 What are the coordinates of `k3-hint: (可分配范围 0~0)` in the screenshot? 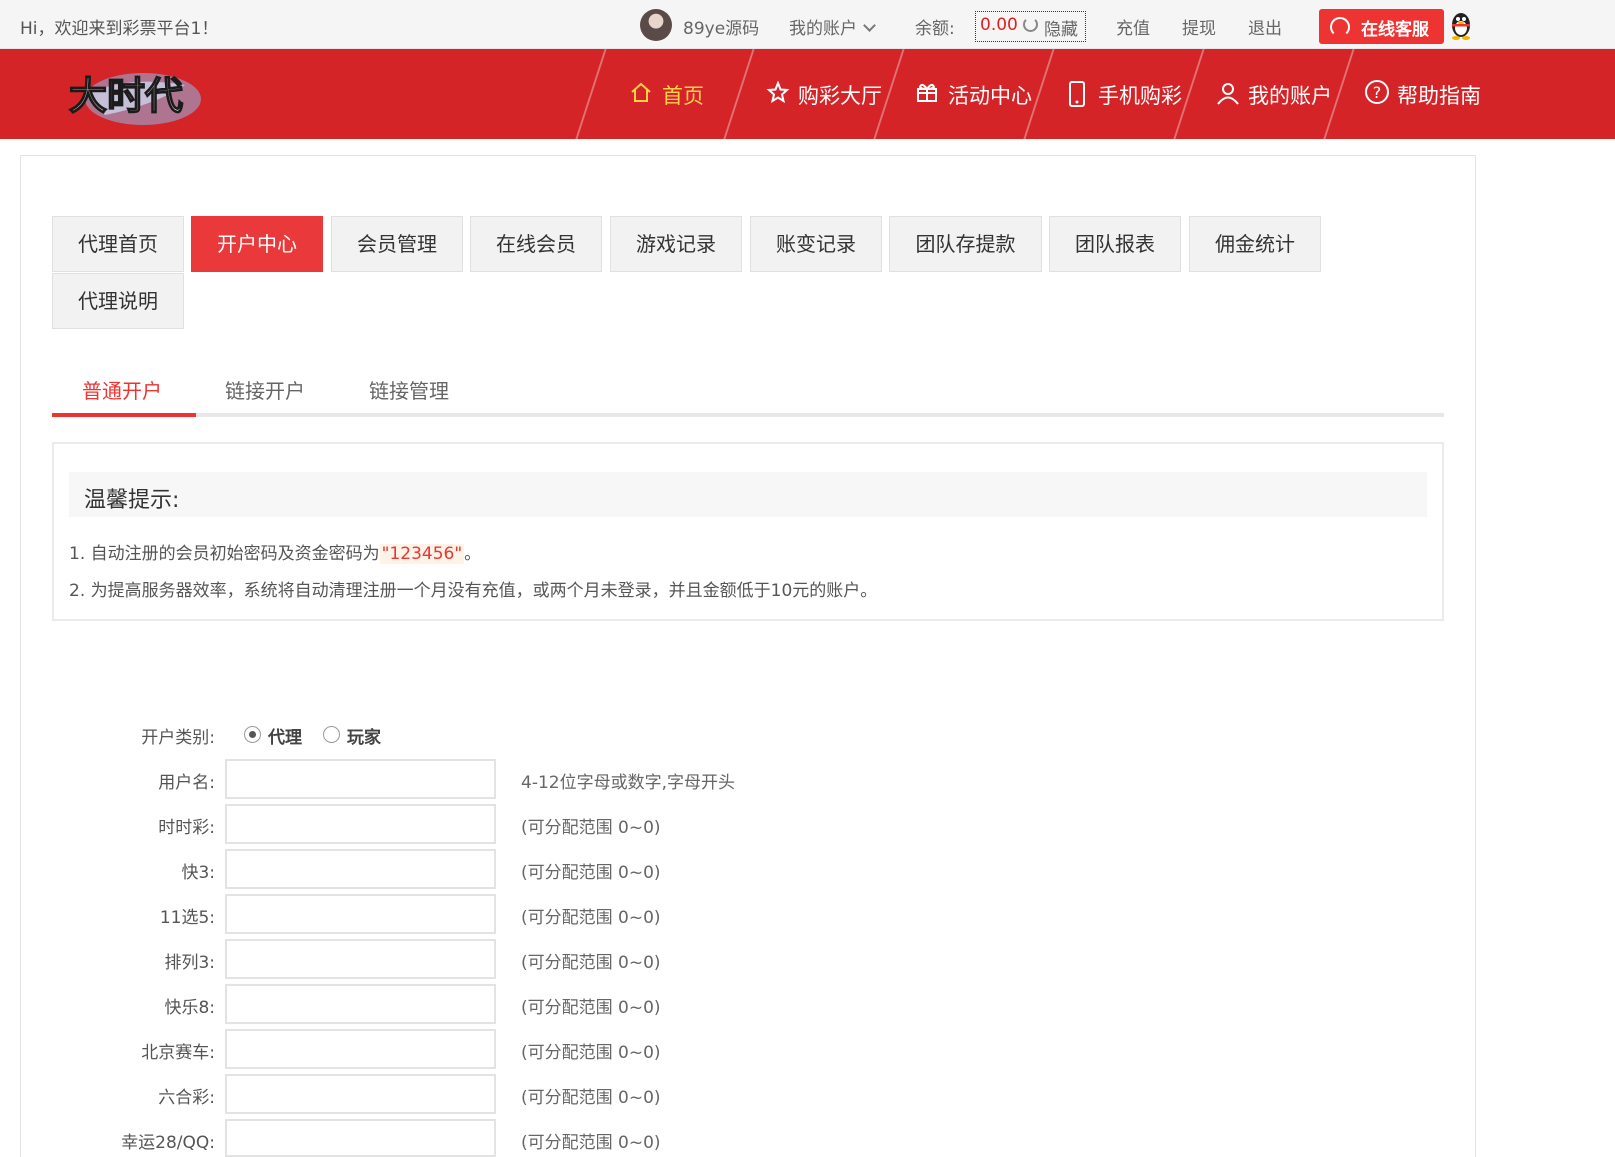 It's located at (591, 873).